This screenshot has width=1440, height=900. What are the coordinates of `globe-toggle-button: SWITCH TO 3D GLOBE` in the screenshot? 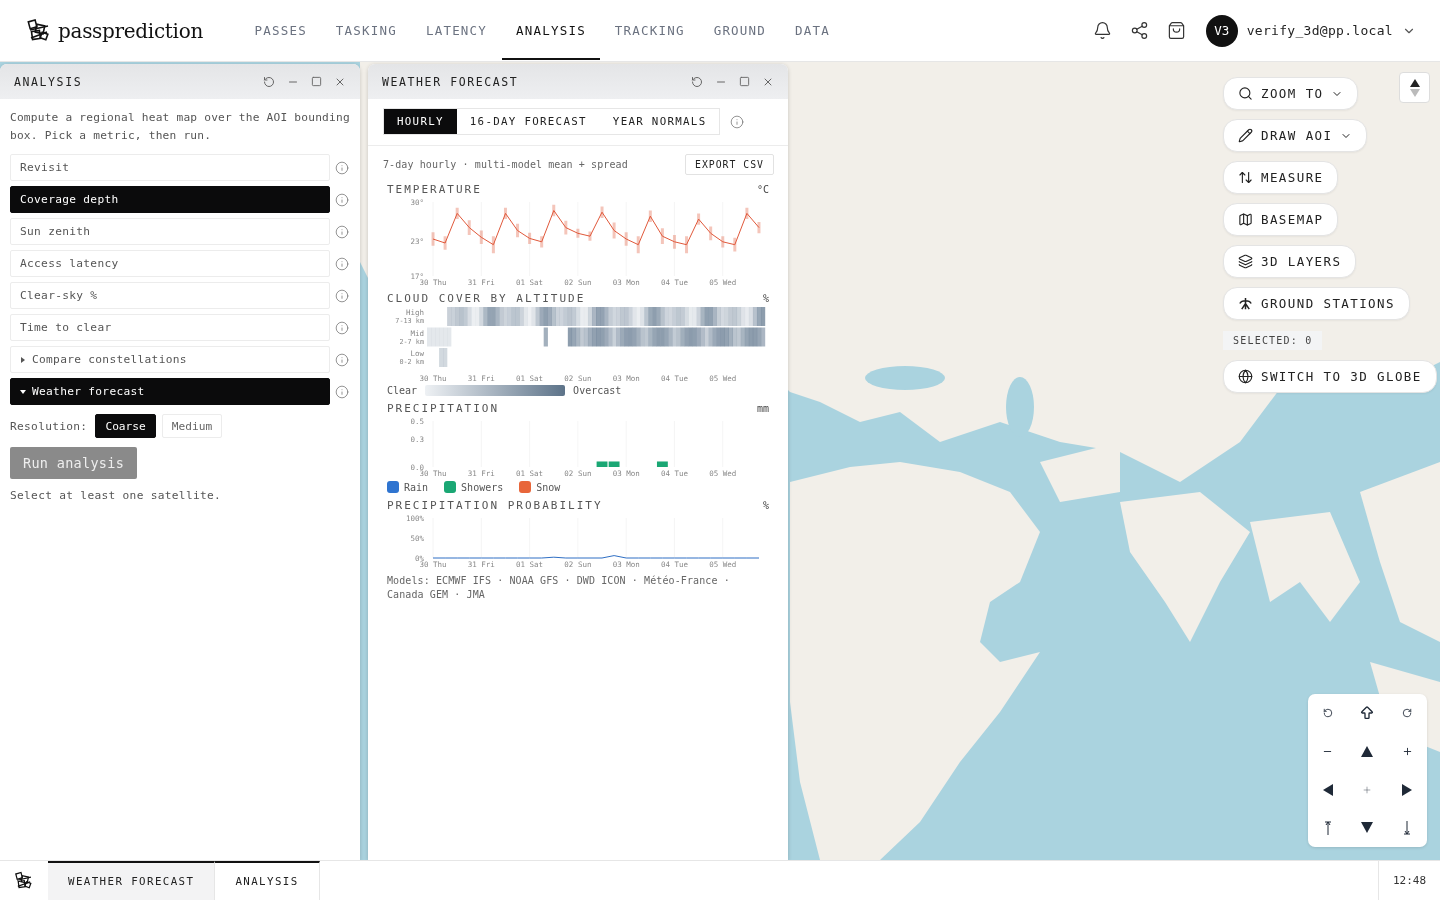 It's located at (1330, 376).